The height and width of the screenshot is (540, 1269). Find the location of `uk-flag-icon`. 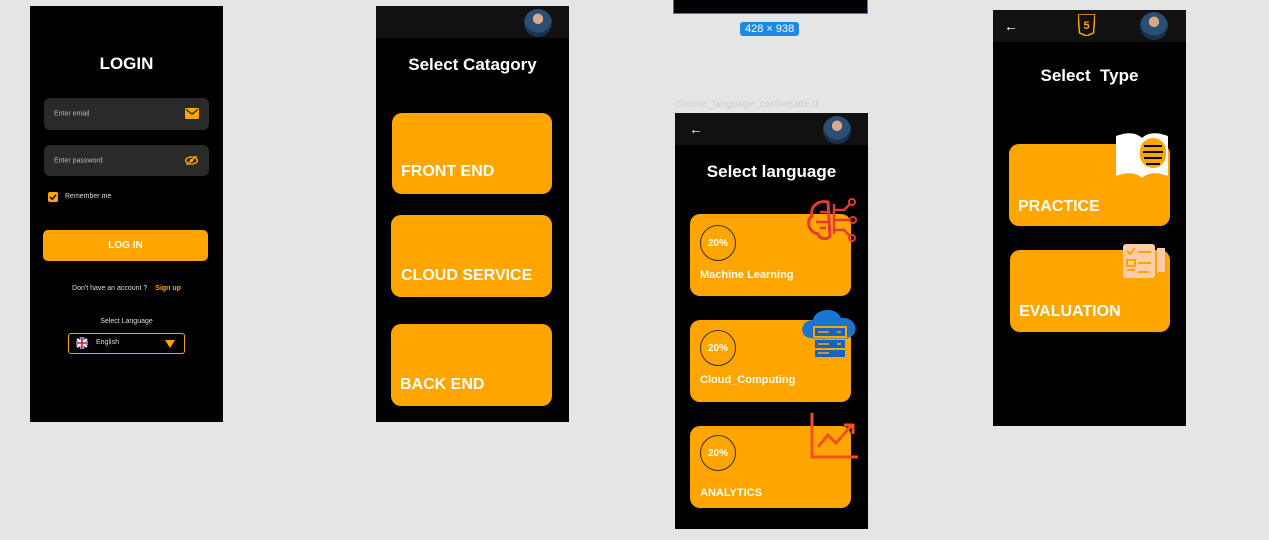

uk-flag-icon is located at coordinates (82, 343).